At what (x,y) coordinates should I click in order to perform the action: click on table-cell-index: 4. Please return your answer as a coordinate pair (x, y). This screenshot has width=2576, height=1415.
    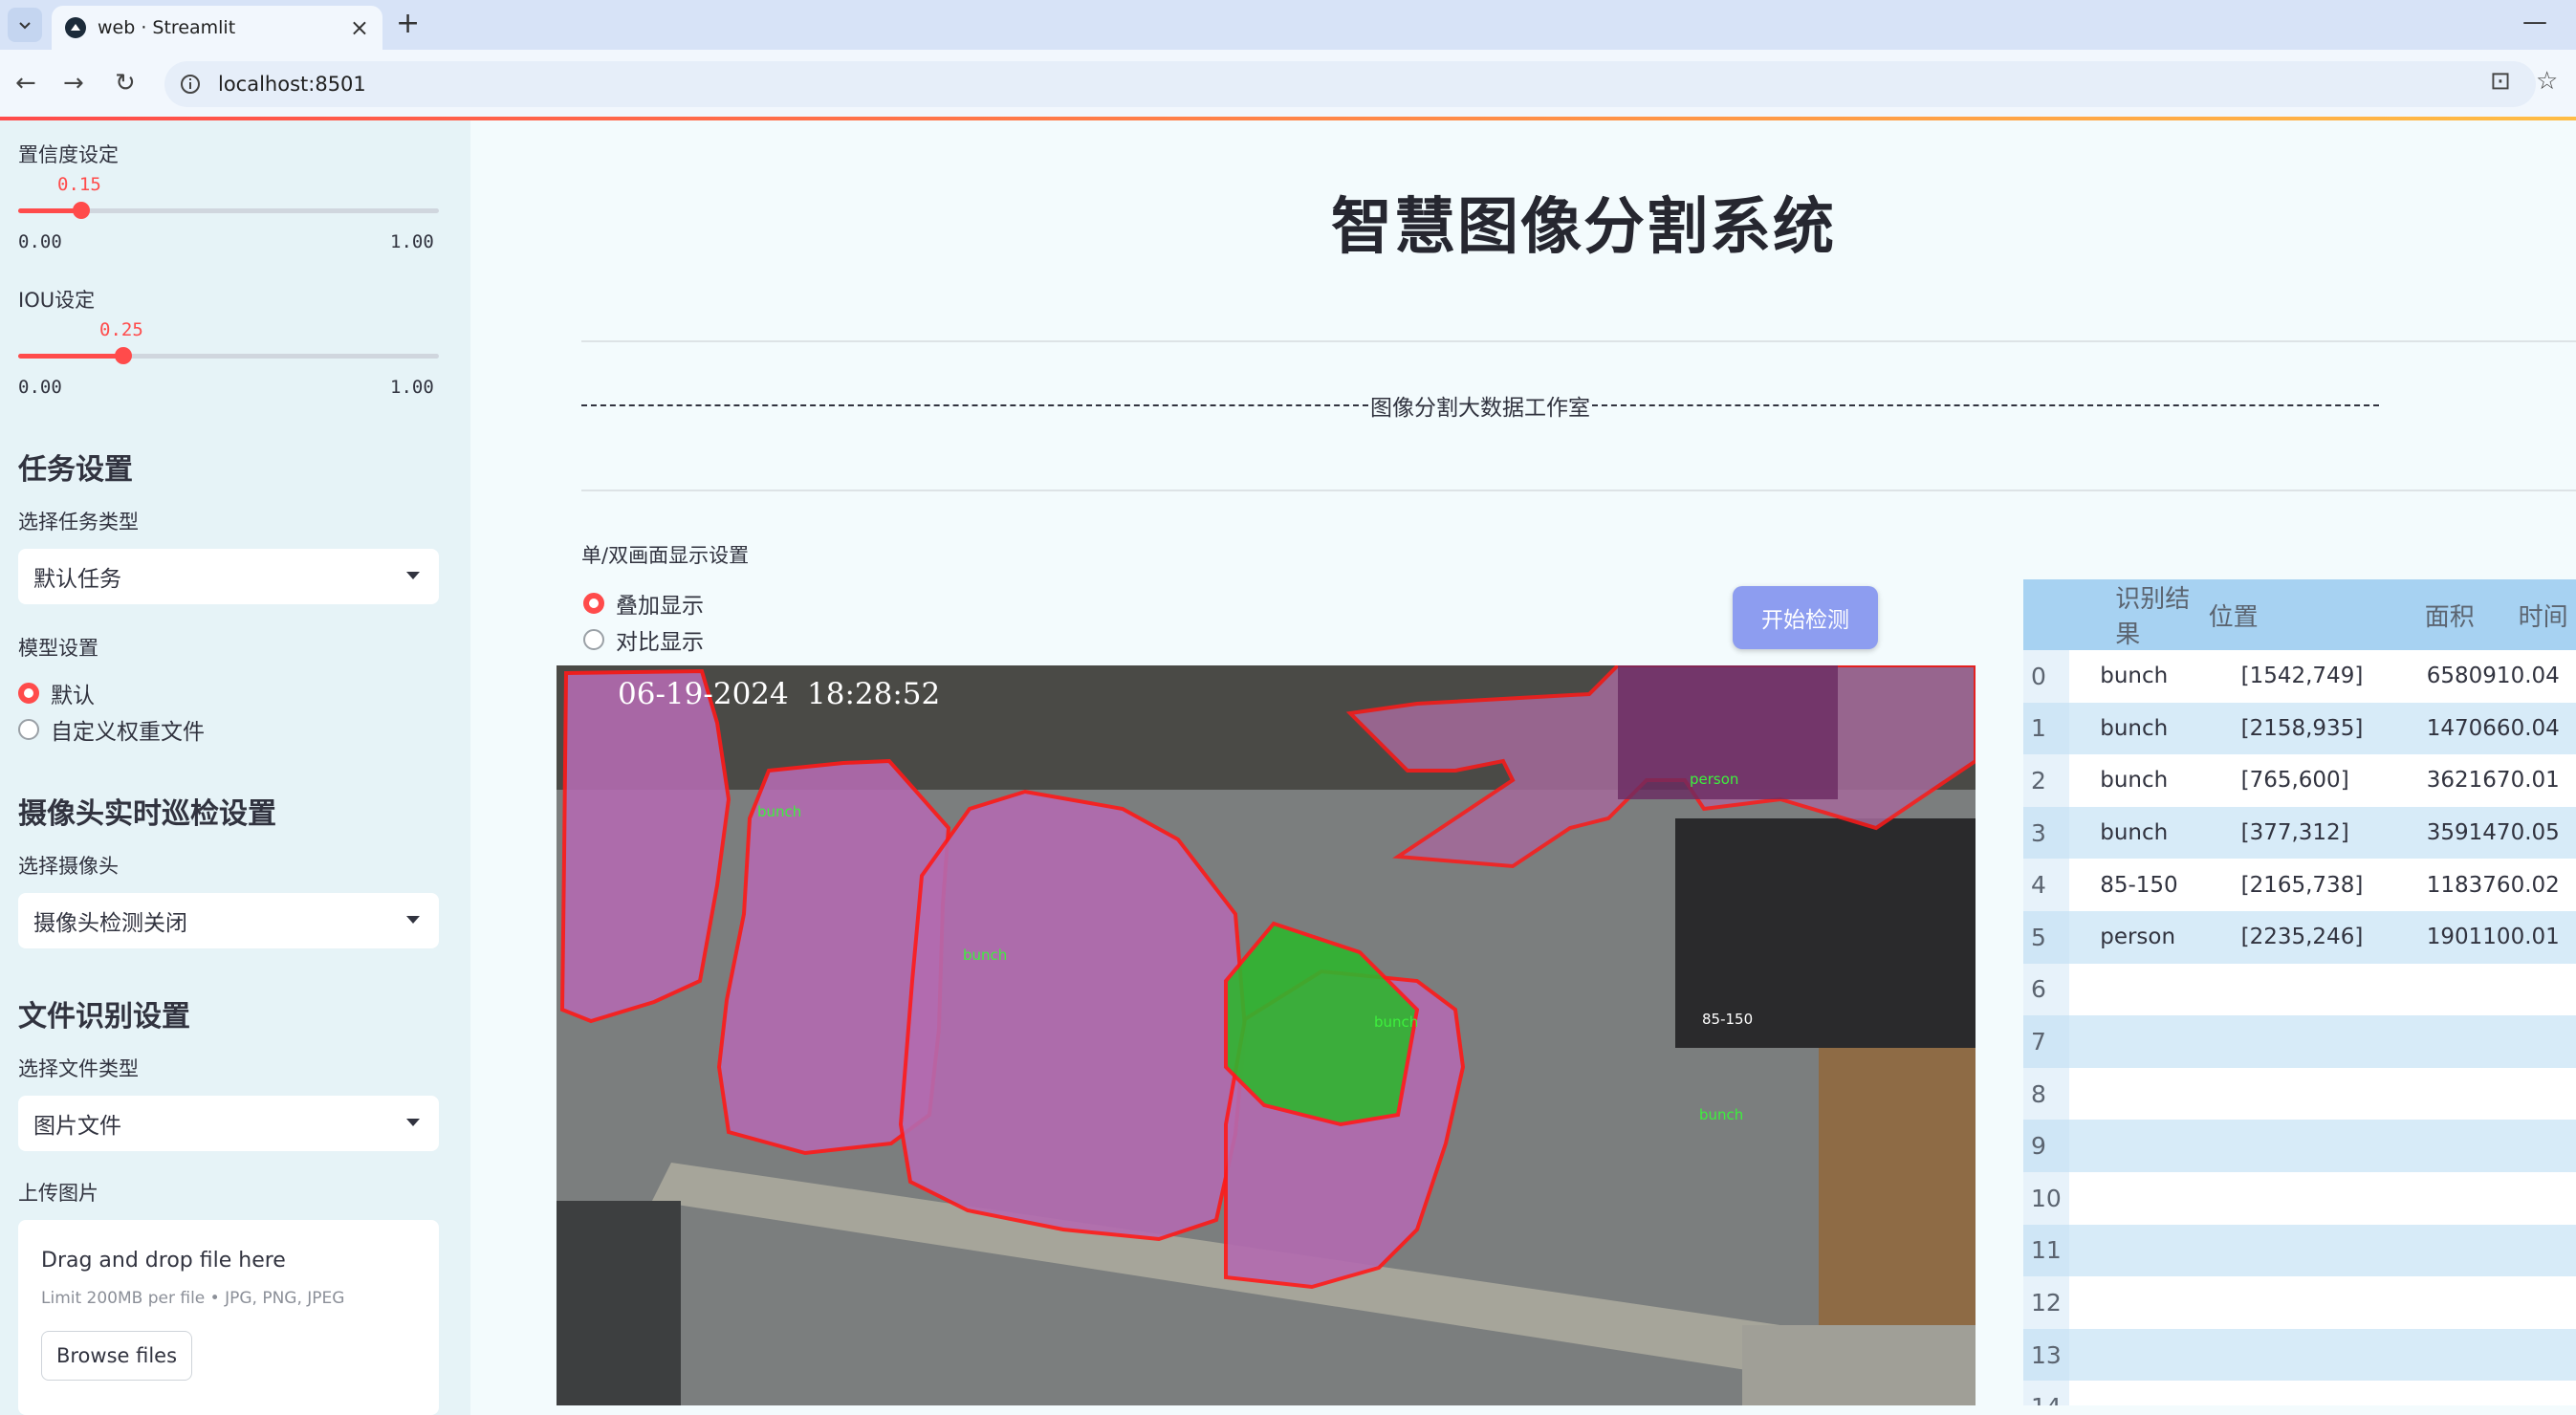
    Looking at the image, I should click on (2046, 885).